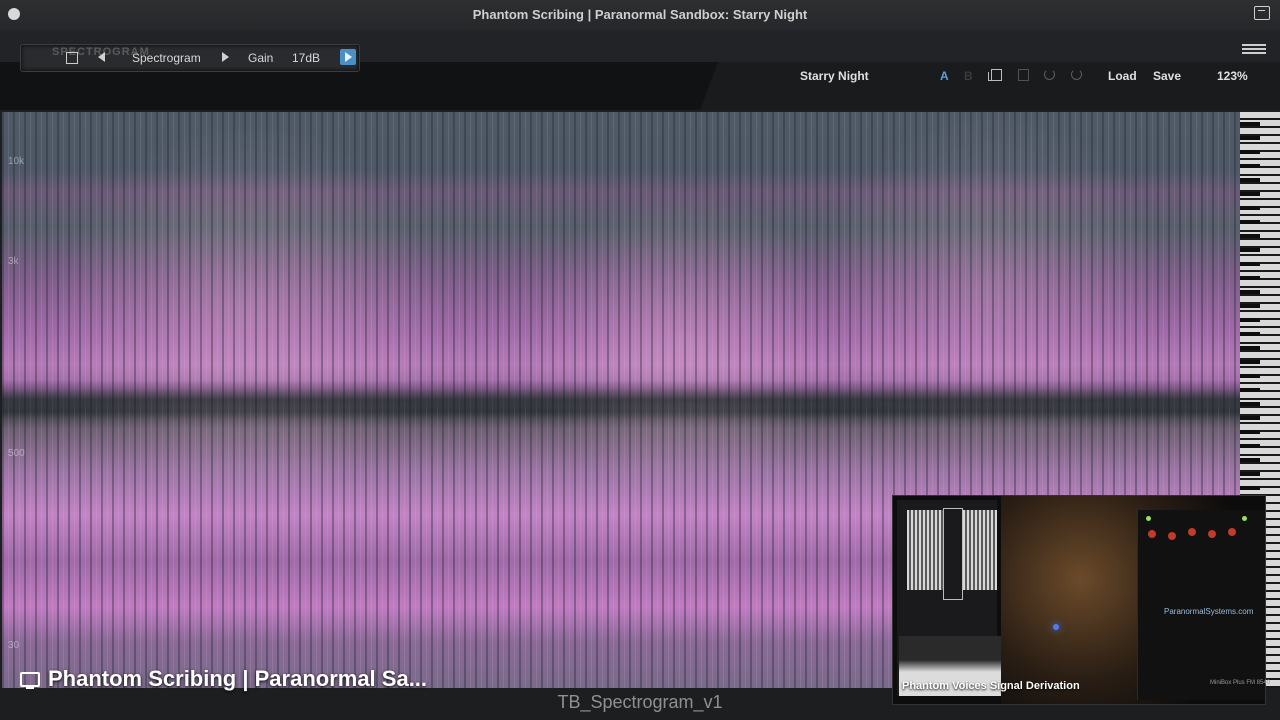 The width and height of the screenshot is (1280, 720). I want to click on next-mode-button, so click(225, 57).